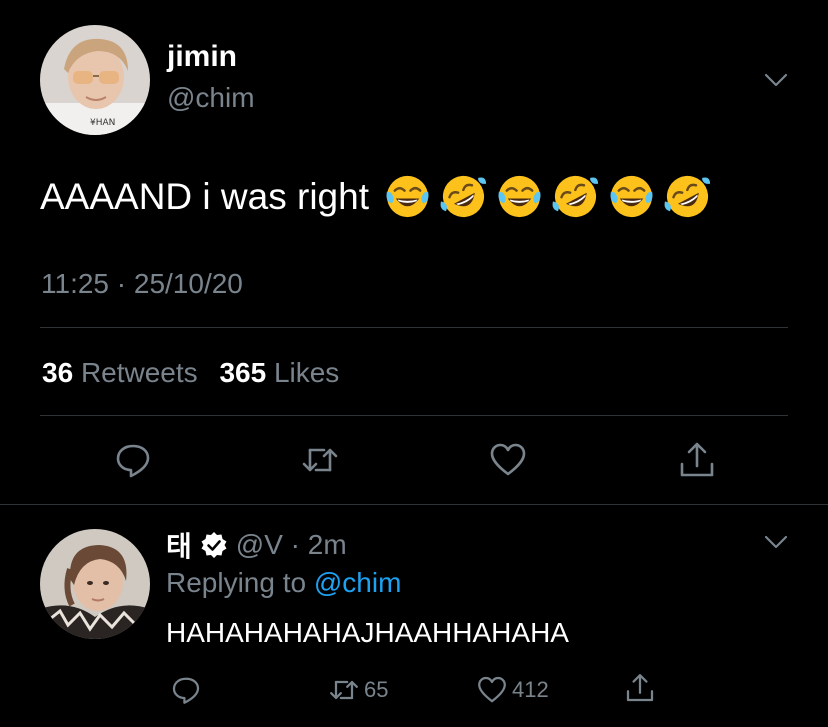 The image size is (828, 727). Describe the element at coordinates (211, 98) in the screenshot. I see `author-handle: @chim` at that location.